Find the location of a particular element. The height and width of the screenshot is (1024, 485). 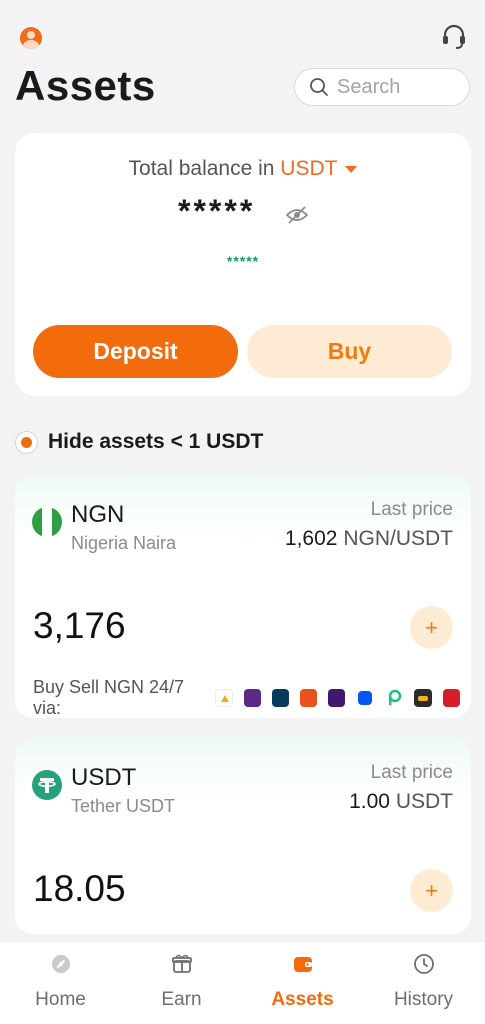

nav-label: Assets is located at coordinates (302, 999).